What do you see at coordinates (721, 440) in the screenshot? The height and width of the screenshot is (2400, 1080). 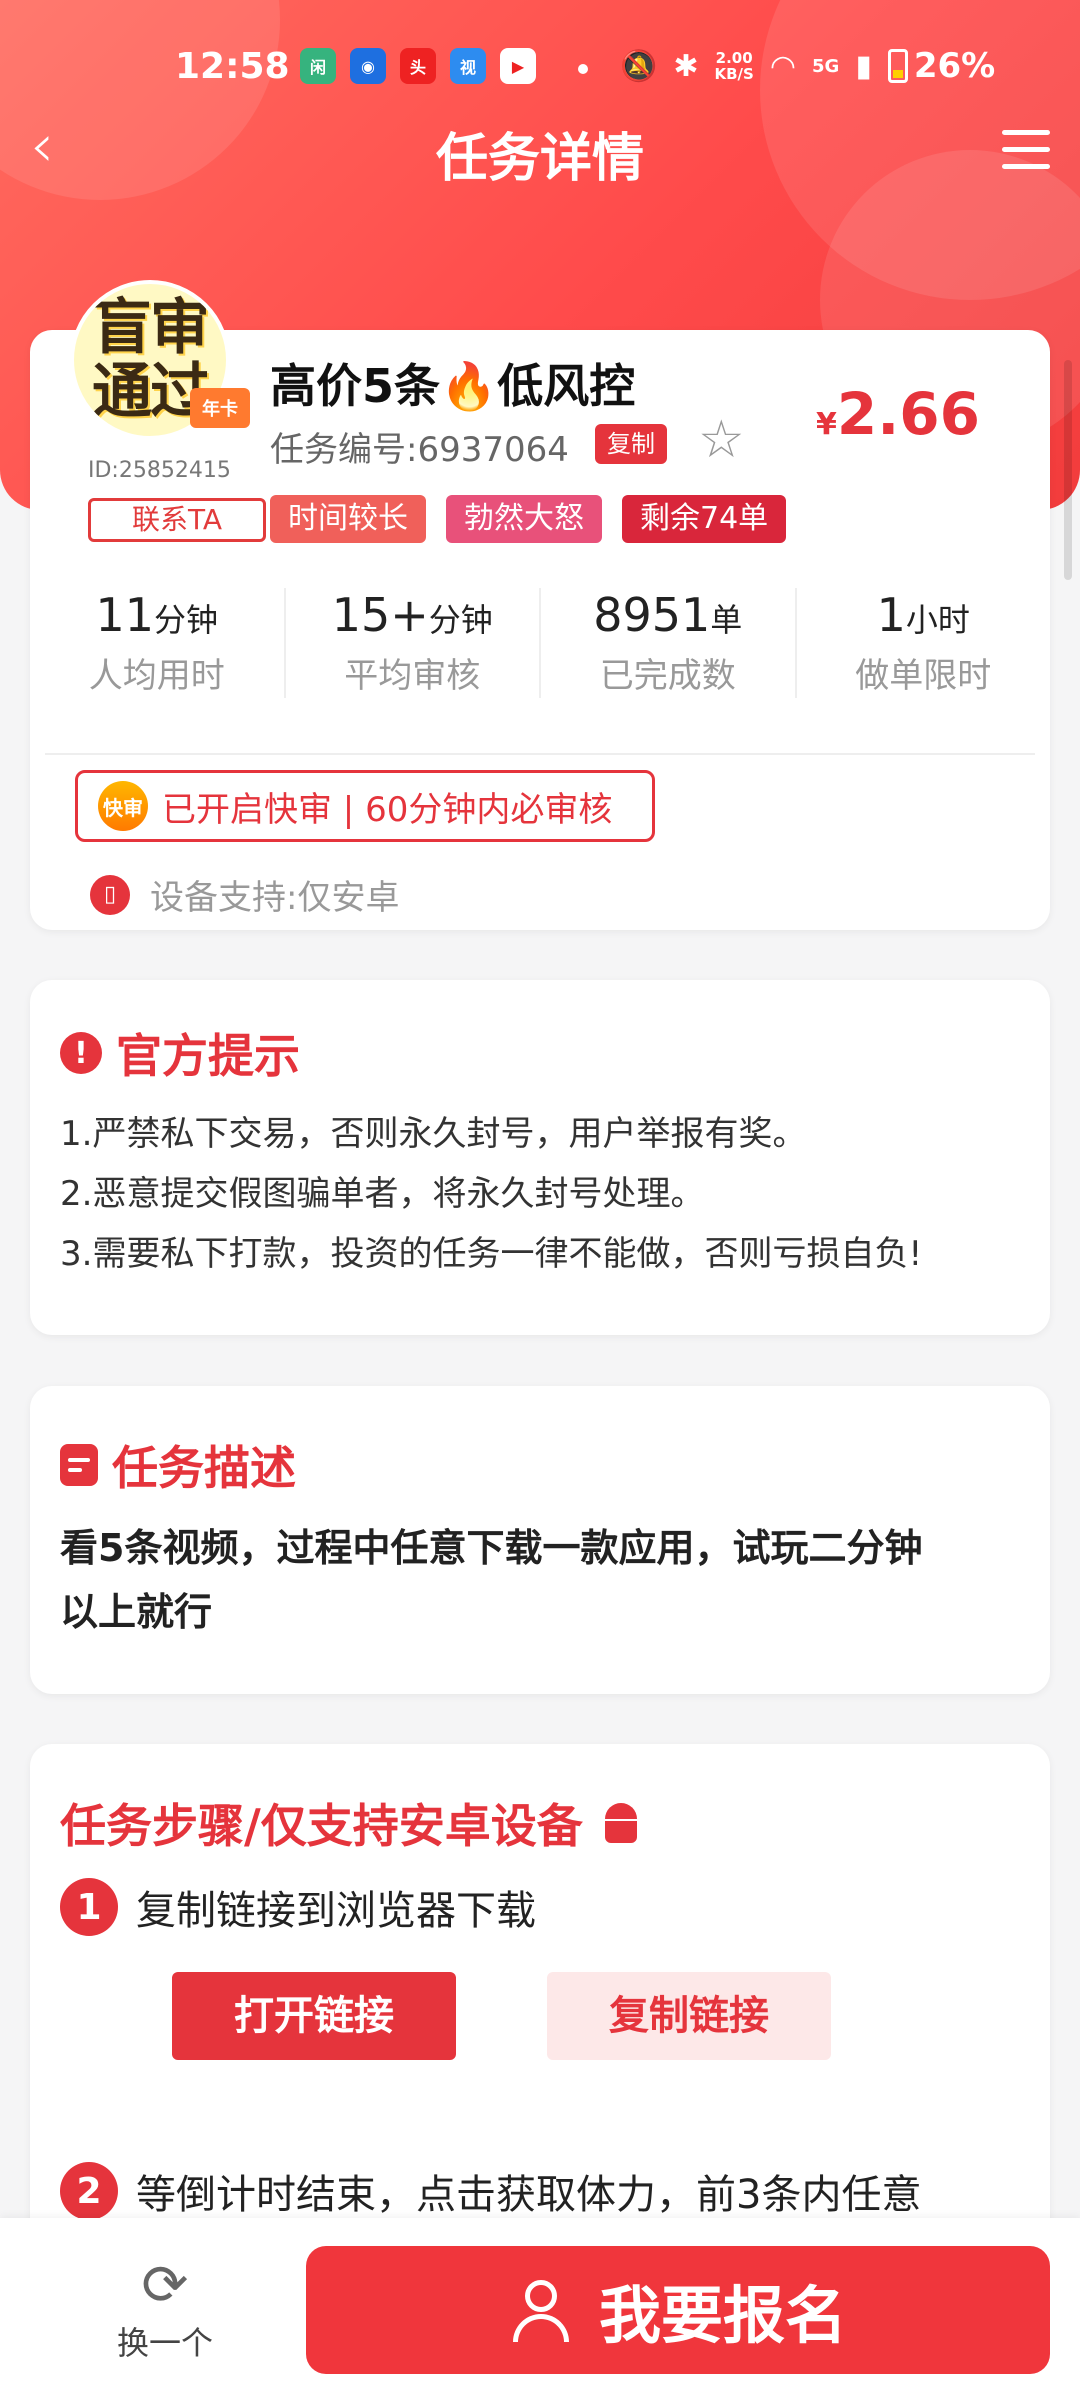 I see `star-icon: ☆` at bounding box center [721, 440].